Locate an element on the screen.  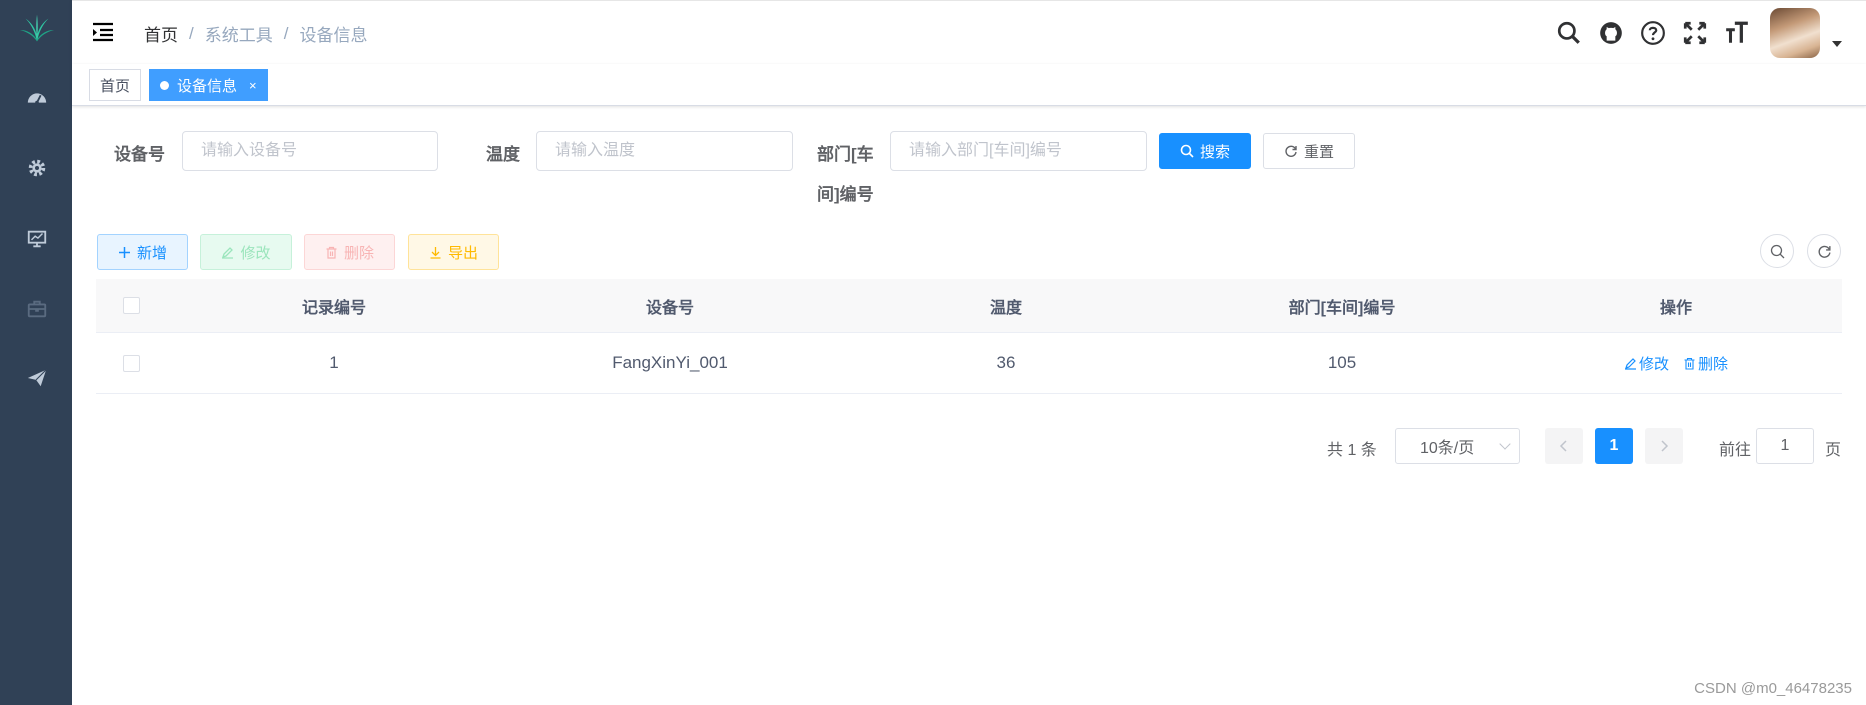
row-delete-button: 删除 is located at coordinates (1705, 363).